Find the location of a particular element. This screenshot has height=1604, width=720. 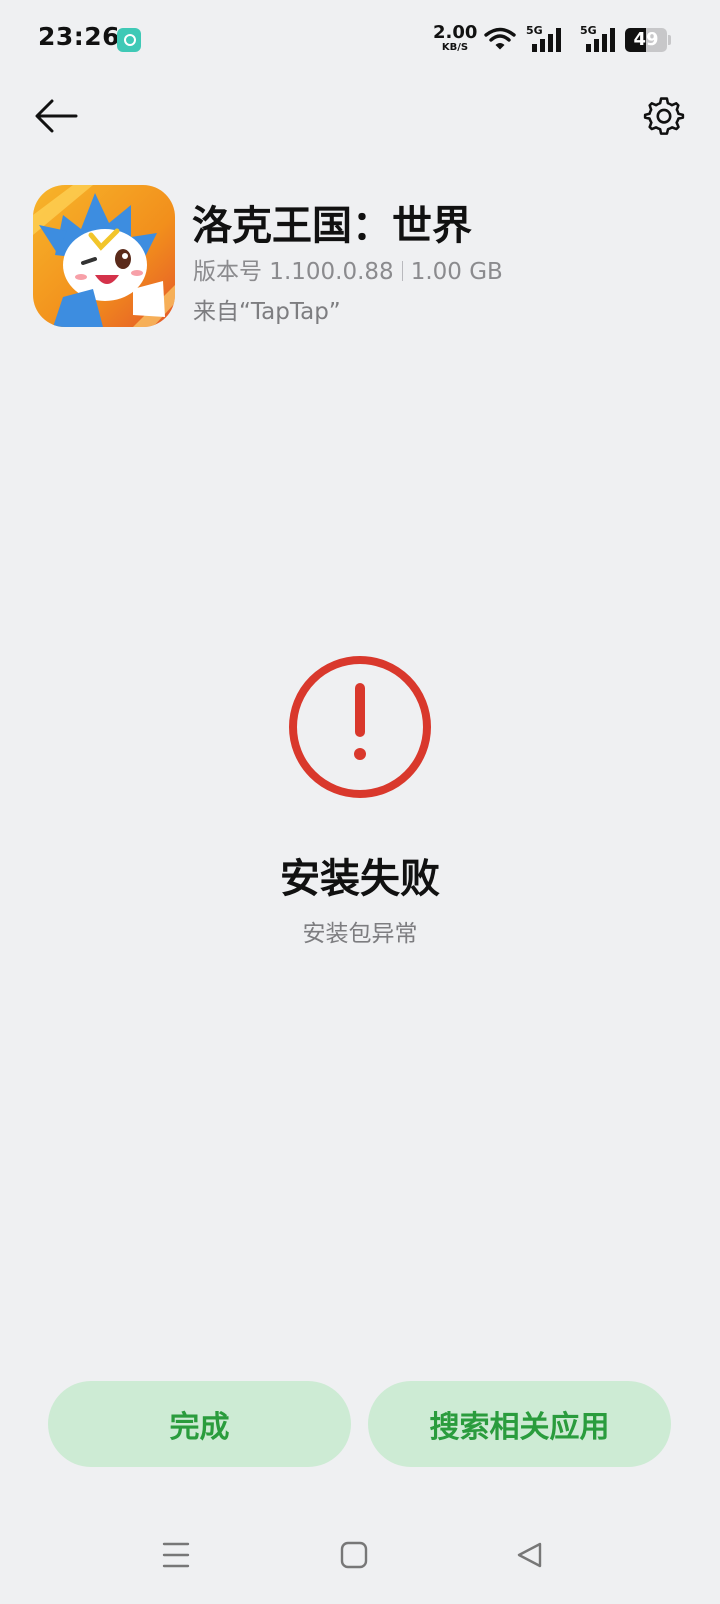

meta-divider is located at coordinates (402, 271).